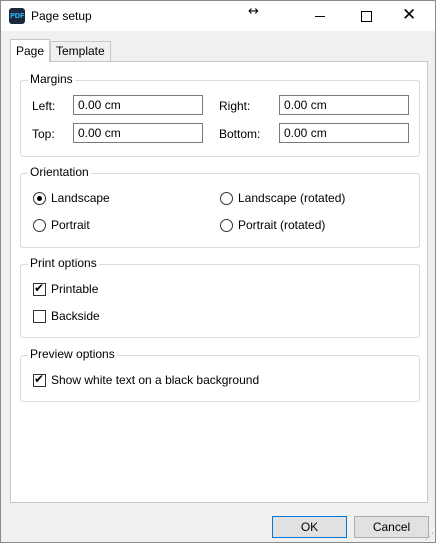 The height and width of the screenshot is (543, 436). I want to click on printable-label: Printable, so click(75, 289).